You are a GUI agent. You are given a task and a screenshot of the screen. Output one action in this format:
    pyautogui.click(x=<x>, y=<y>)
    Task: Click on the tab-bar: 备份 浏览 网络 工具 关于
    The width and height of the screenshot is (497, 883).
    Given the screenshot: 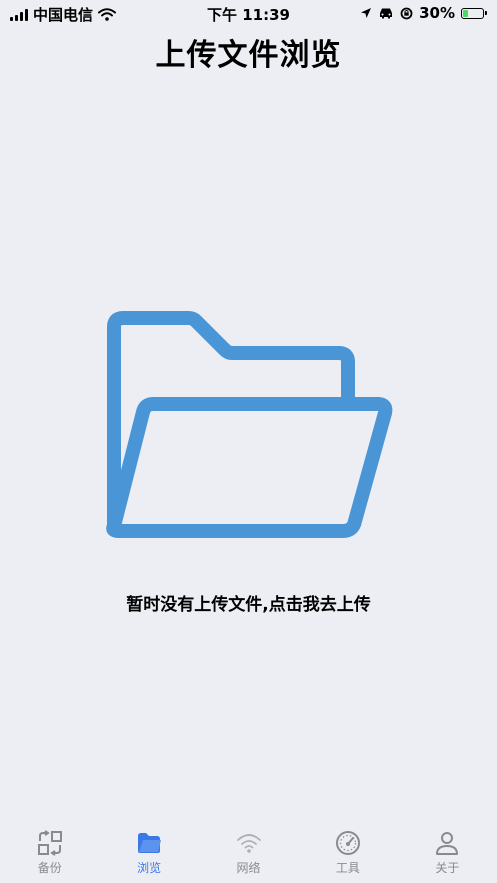 What is the action you would take?
    pyautogui.click(x=248, y=854)
    